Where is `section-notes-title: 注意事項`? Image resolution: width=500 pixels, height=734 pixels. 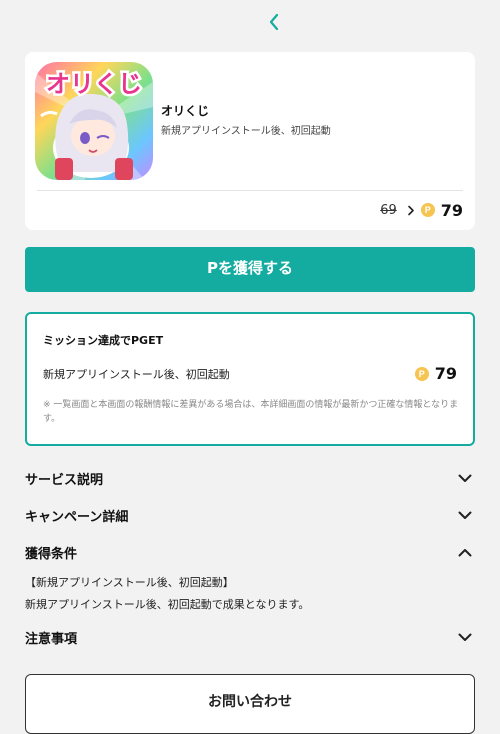
section-notes-title: 注意事項 is located at coordinates (51, 639).